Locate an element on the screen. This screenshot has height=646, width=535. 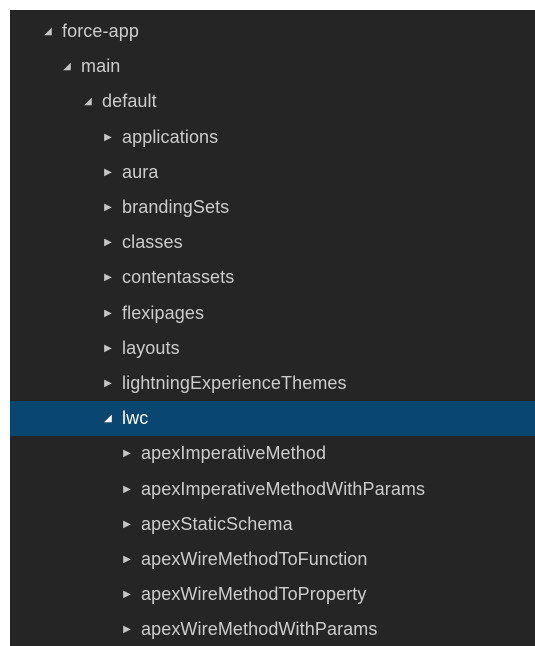
tree-folder-flexipages: ▶ flexipages is located at coordinates (272, 313).